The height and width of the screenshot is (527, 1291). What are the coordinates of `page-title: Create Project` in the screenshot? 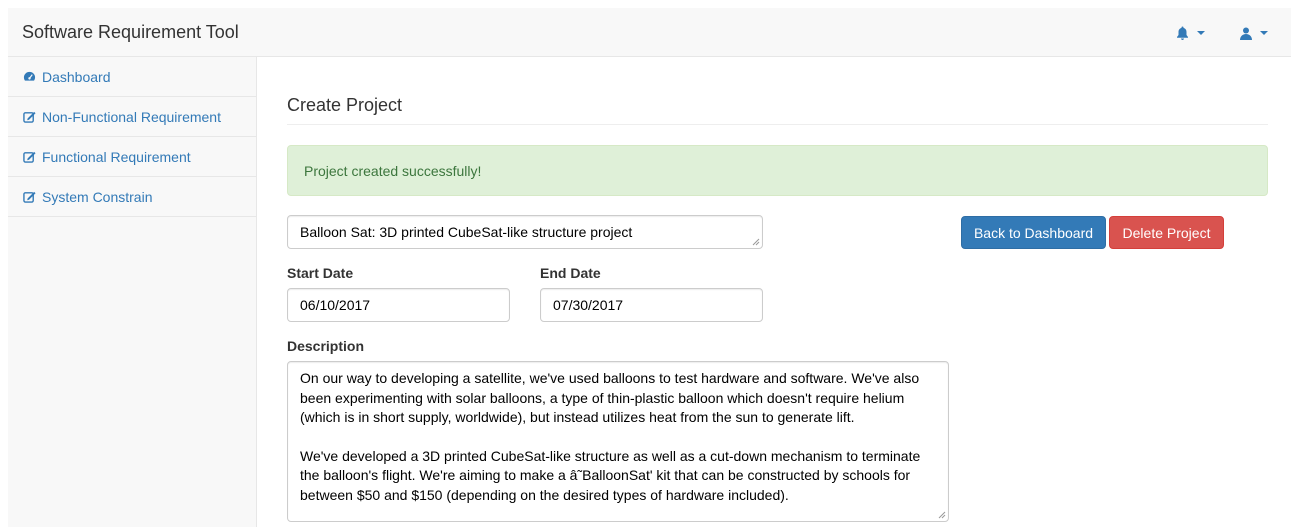 It's located at (345, 105).